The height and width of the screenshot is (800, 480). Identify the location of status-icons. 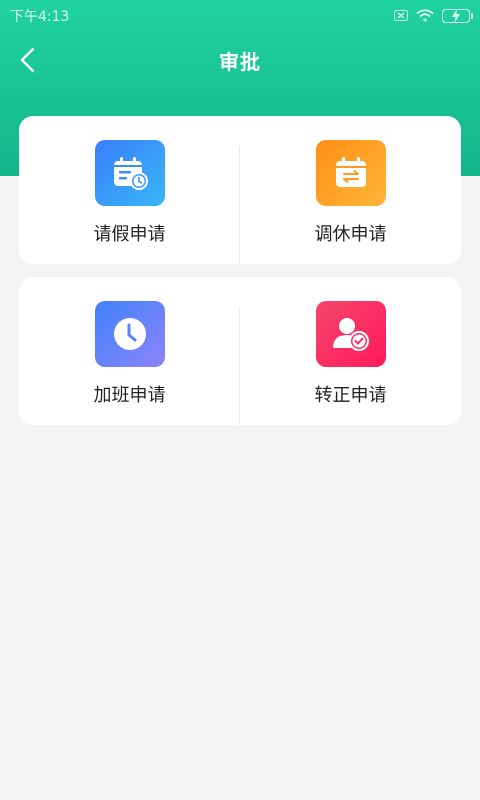
(433, 16).